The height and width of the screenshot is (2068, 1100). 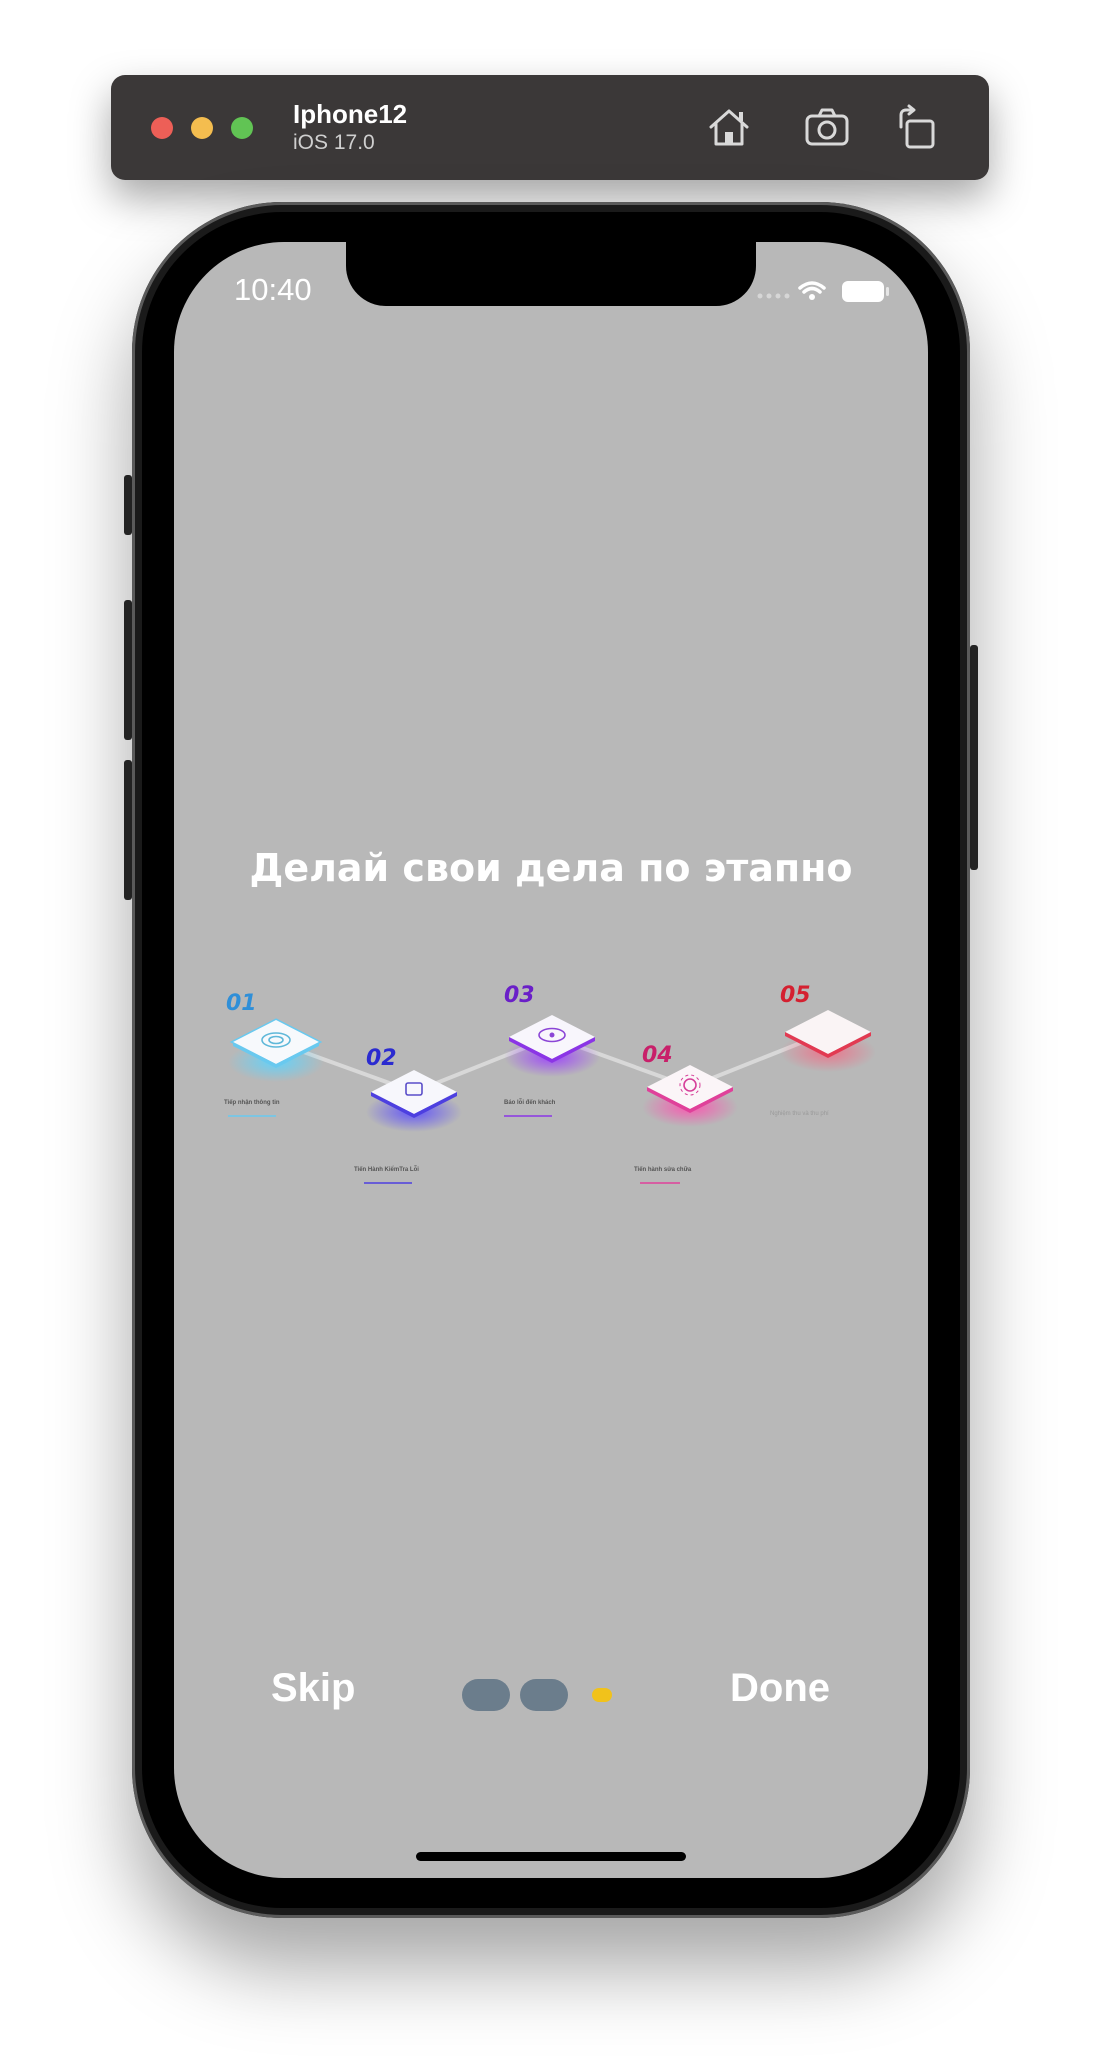 I want to click on close-window-button, so click(x=162, y=128).